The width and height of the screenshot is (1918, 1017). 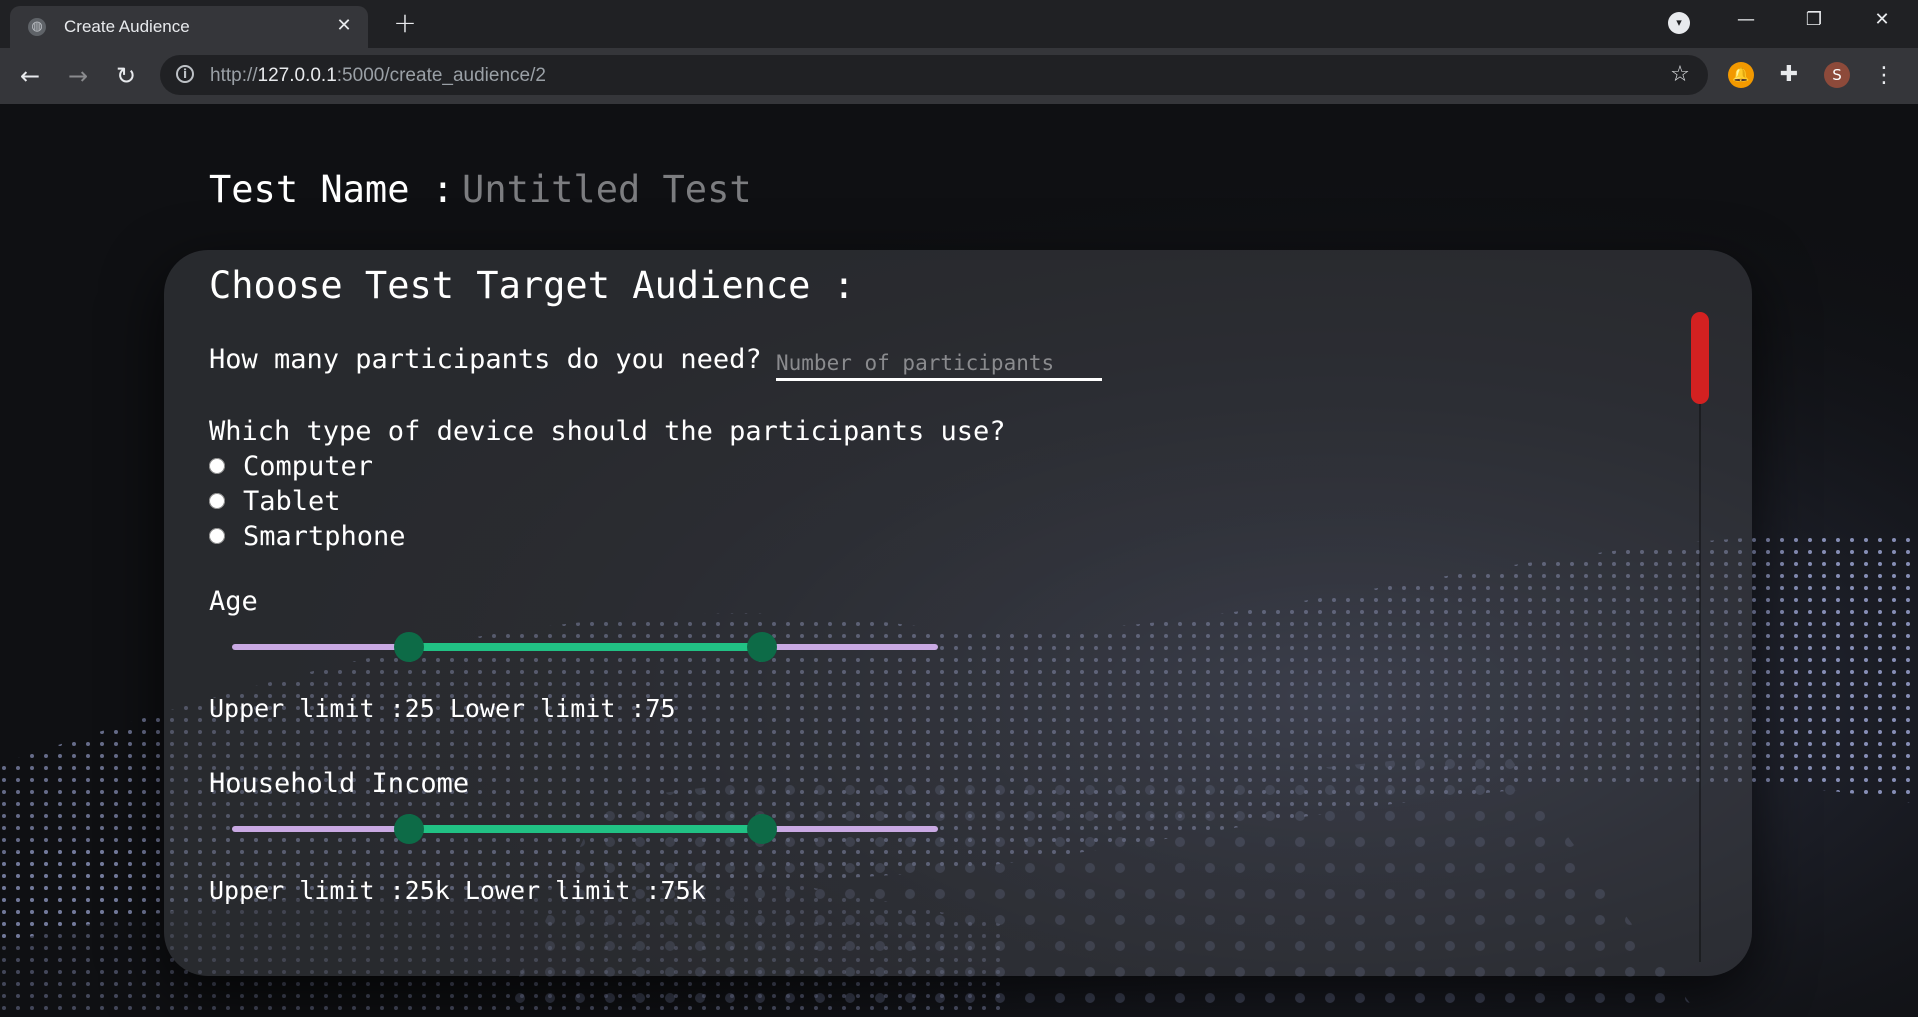 I want to click on radio-computer, so click(x=217, y=466).